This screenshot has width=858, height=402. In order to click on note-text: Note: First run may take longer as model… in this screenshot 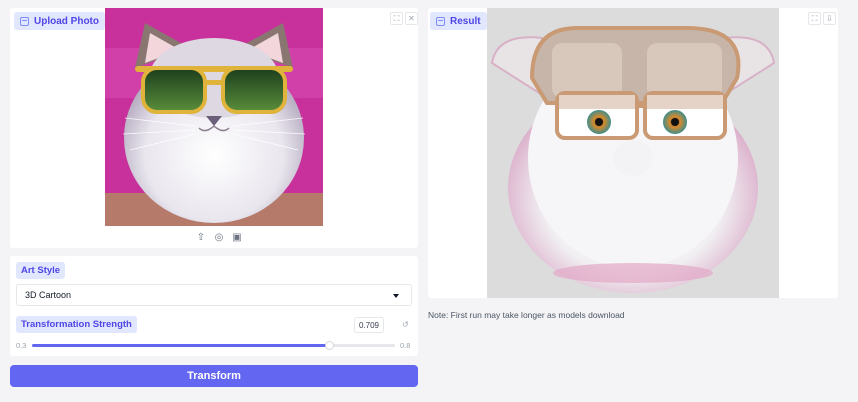, I will do `click(526, 315)`.